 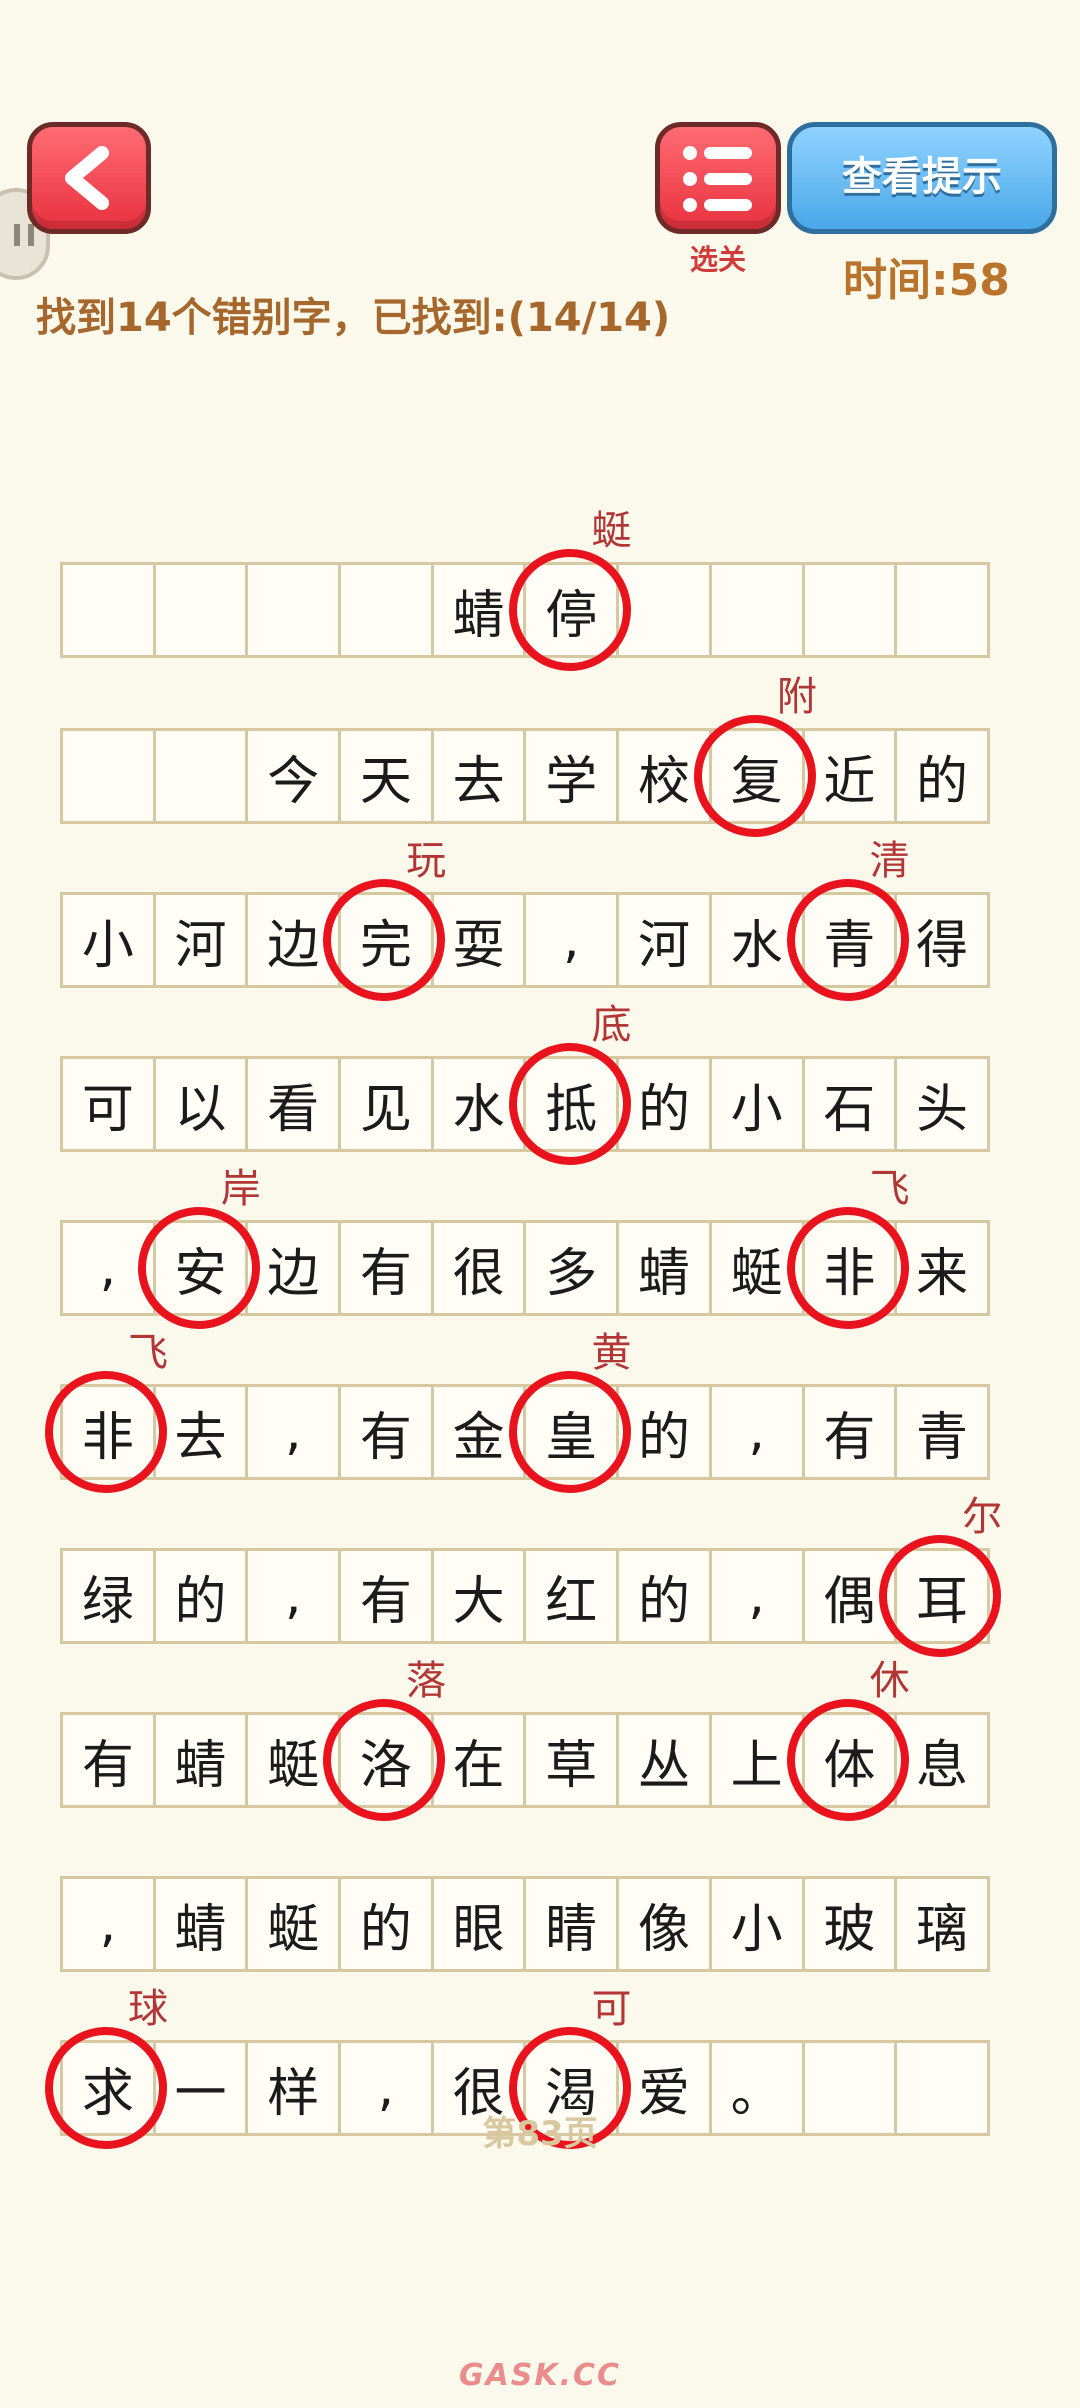 I want to click on correction-label: 清, so click(x=889, y=861).